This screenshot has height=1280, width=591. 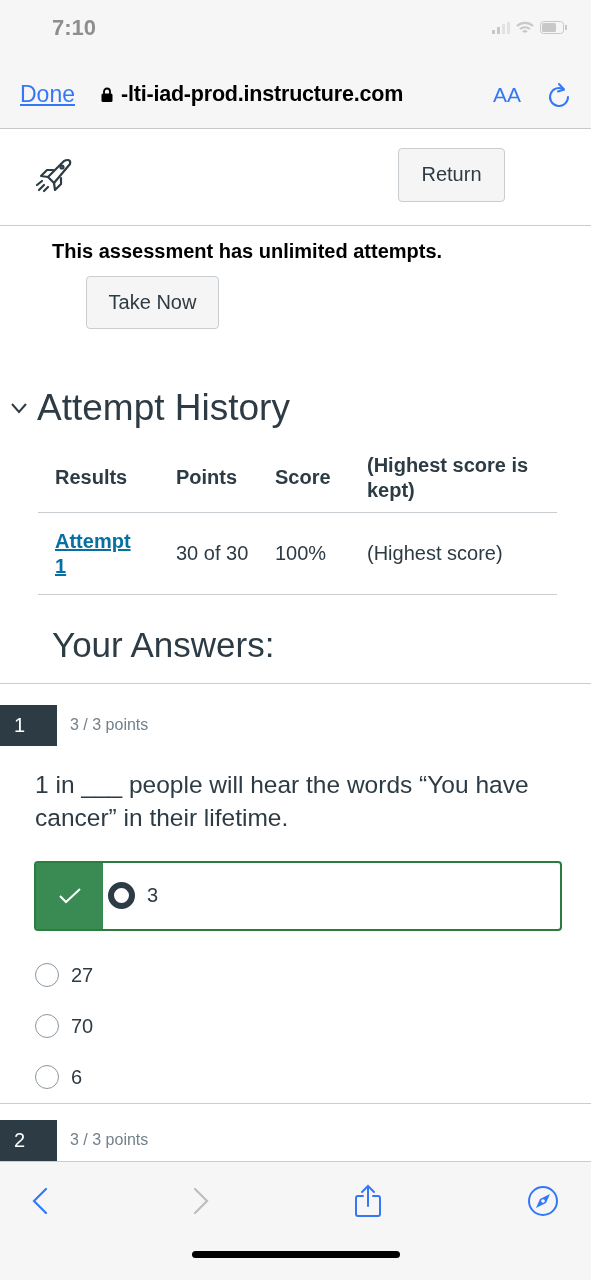 I want to click on section-heading: Your Answers:, so click(x=164, y=646).